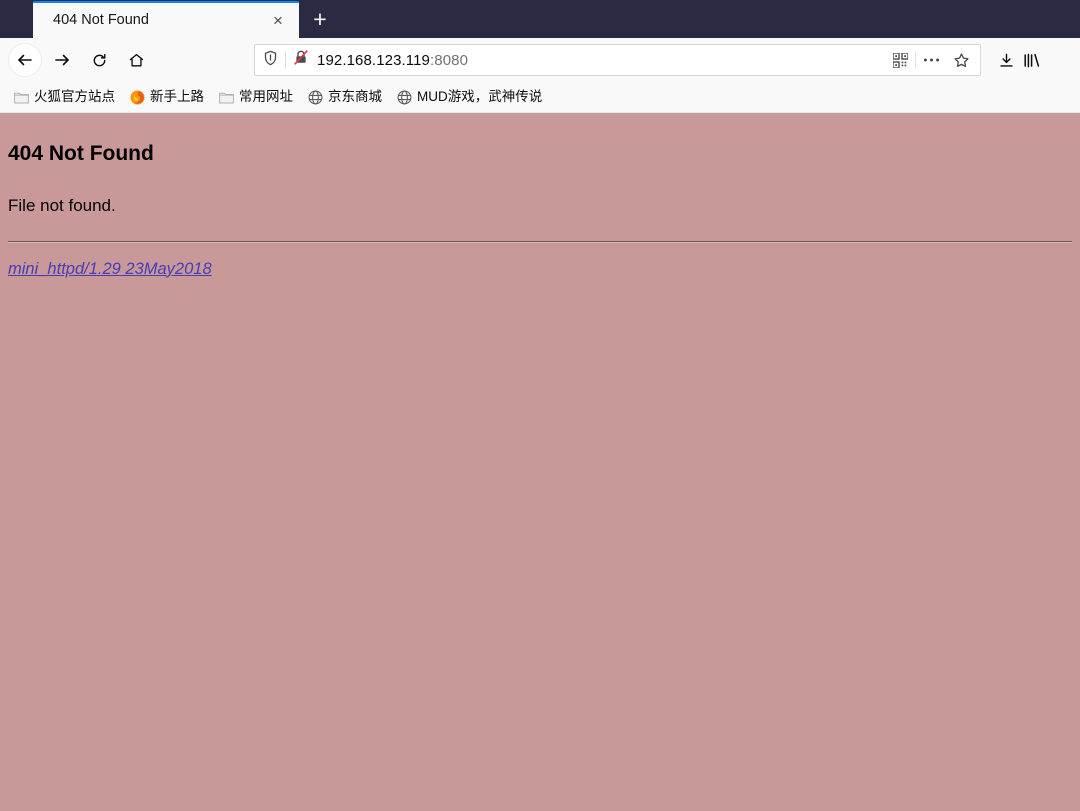 The width and height of the screenshot is (1080, 811). I want to click on tab-strip: 404 Not Found × +, so click(540, 19).